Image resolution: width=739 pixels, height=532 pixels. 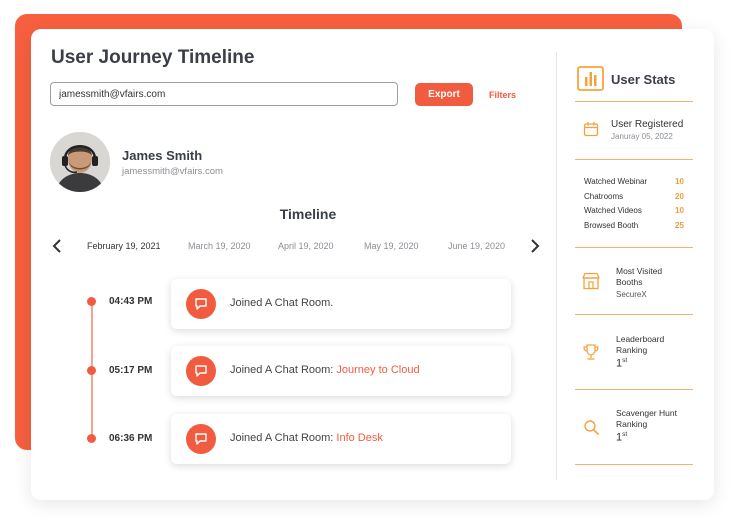 I want to click on chevron-right-icon, so click(x=535, y=246).